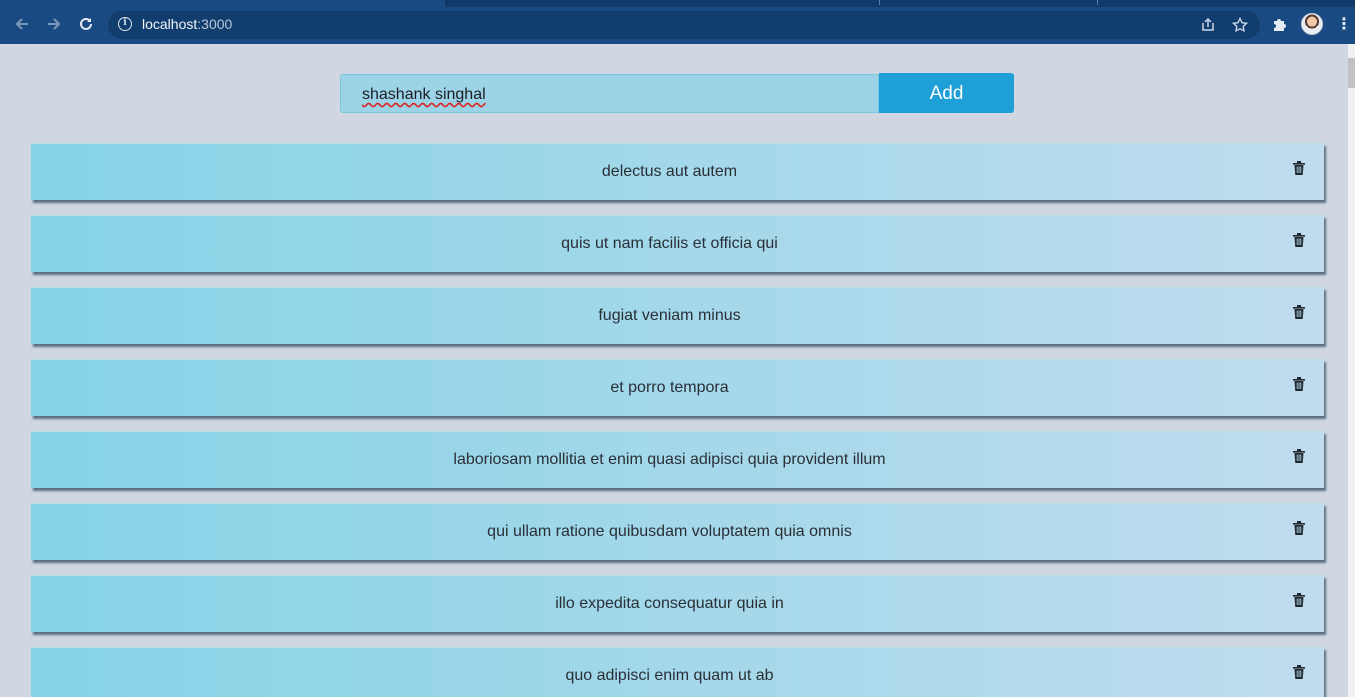 This screenshot has width=1355, height=697. Describe the element at coordinates (669, 243) in the screenshot. I see `todo-text: quis ut nam facilis et officia qui` at that location.